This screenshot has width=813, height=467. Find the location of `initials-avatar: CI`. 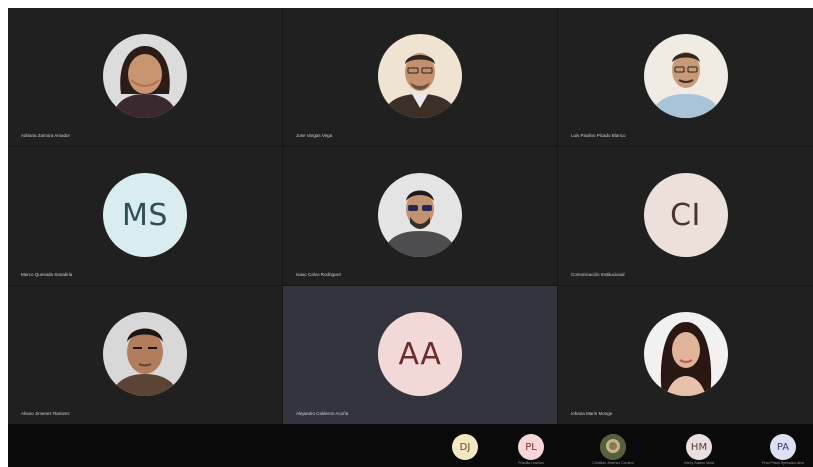

initials-avatar: CI is located at coordinates (685, 215).